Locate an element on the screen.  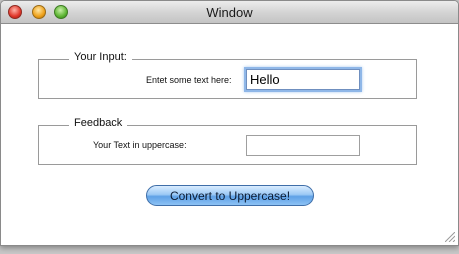
uppercase-output-field is located at coordinates (303, 145).